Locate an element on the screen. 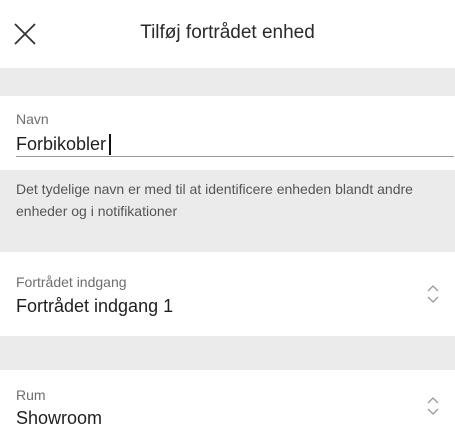 The width and height of the screenshot is (455, 428). name-input is located at coordinates (235, 145).